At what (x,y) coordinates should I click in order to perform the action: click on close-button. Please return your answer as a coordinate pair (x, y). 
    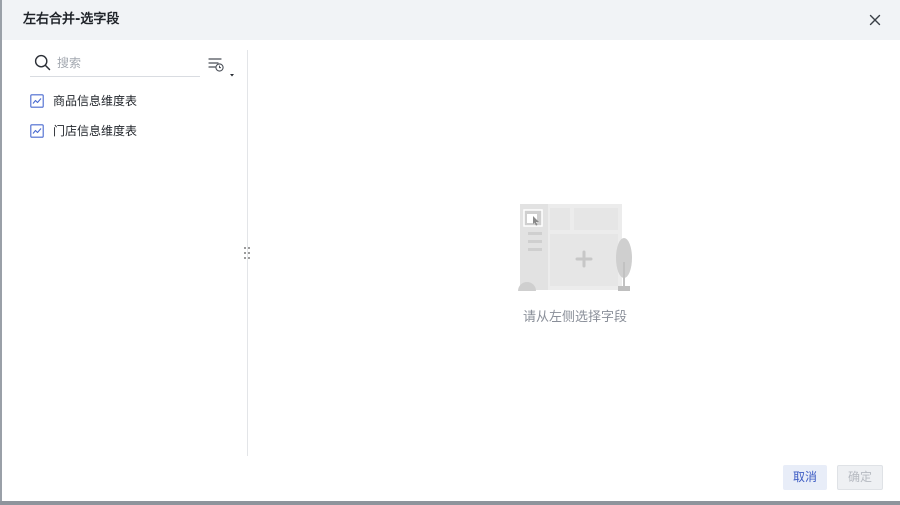
    Looking at the image, I should click on (875, 20).